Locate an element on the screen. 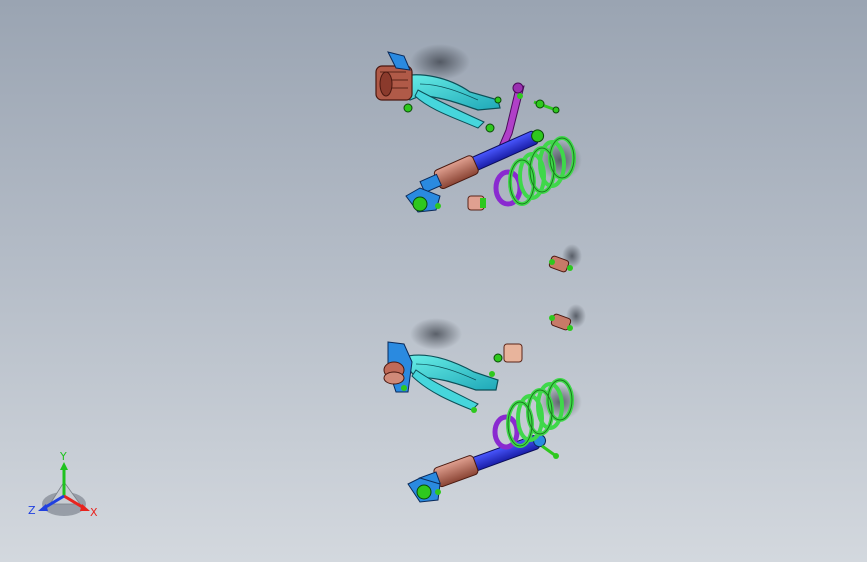 This screenshot has width=867, height=562. lower-arm-bracket is located at coordinates (398, 367).